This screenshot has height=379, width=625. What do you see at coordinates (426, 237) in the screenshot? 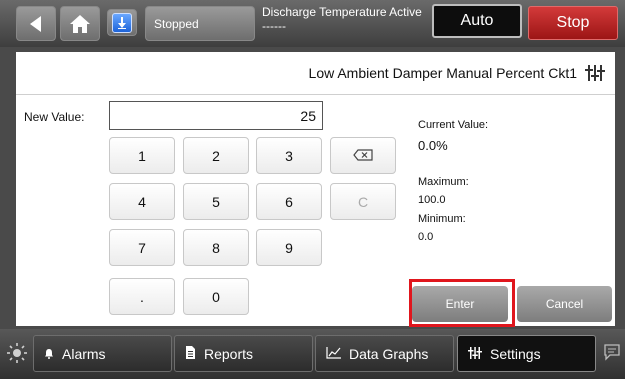
I see `minimum-value: 0.0` at bounding box center [426, 237].